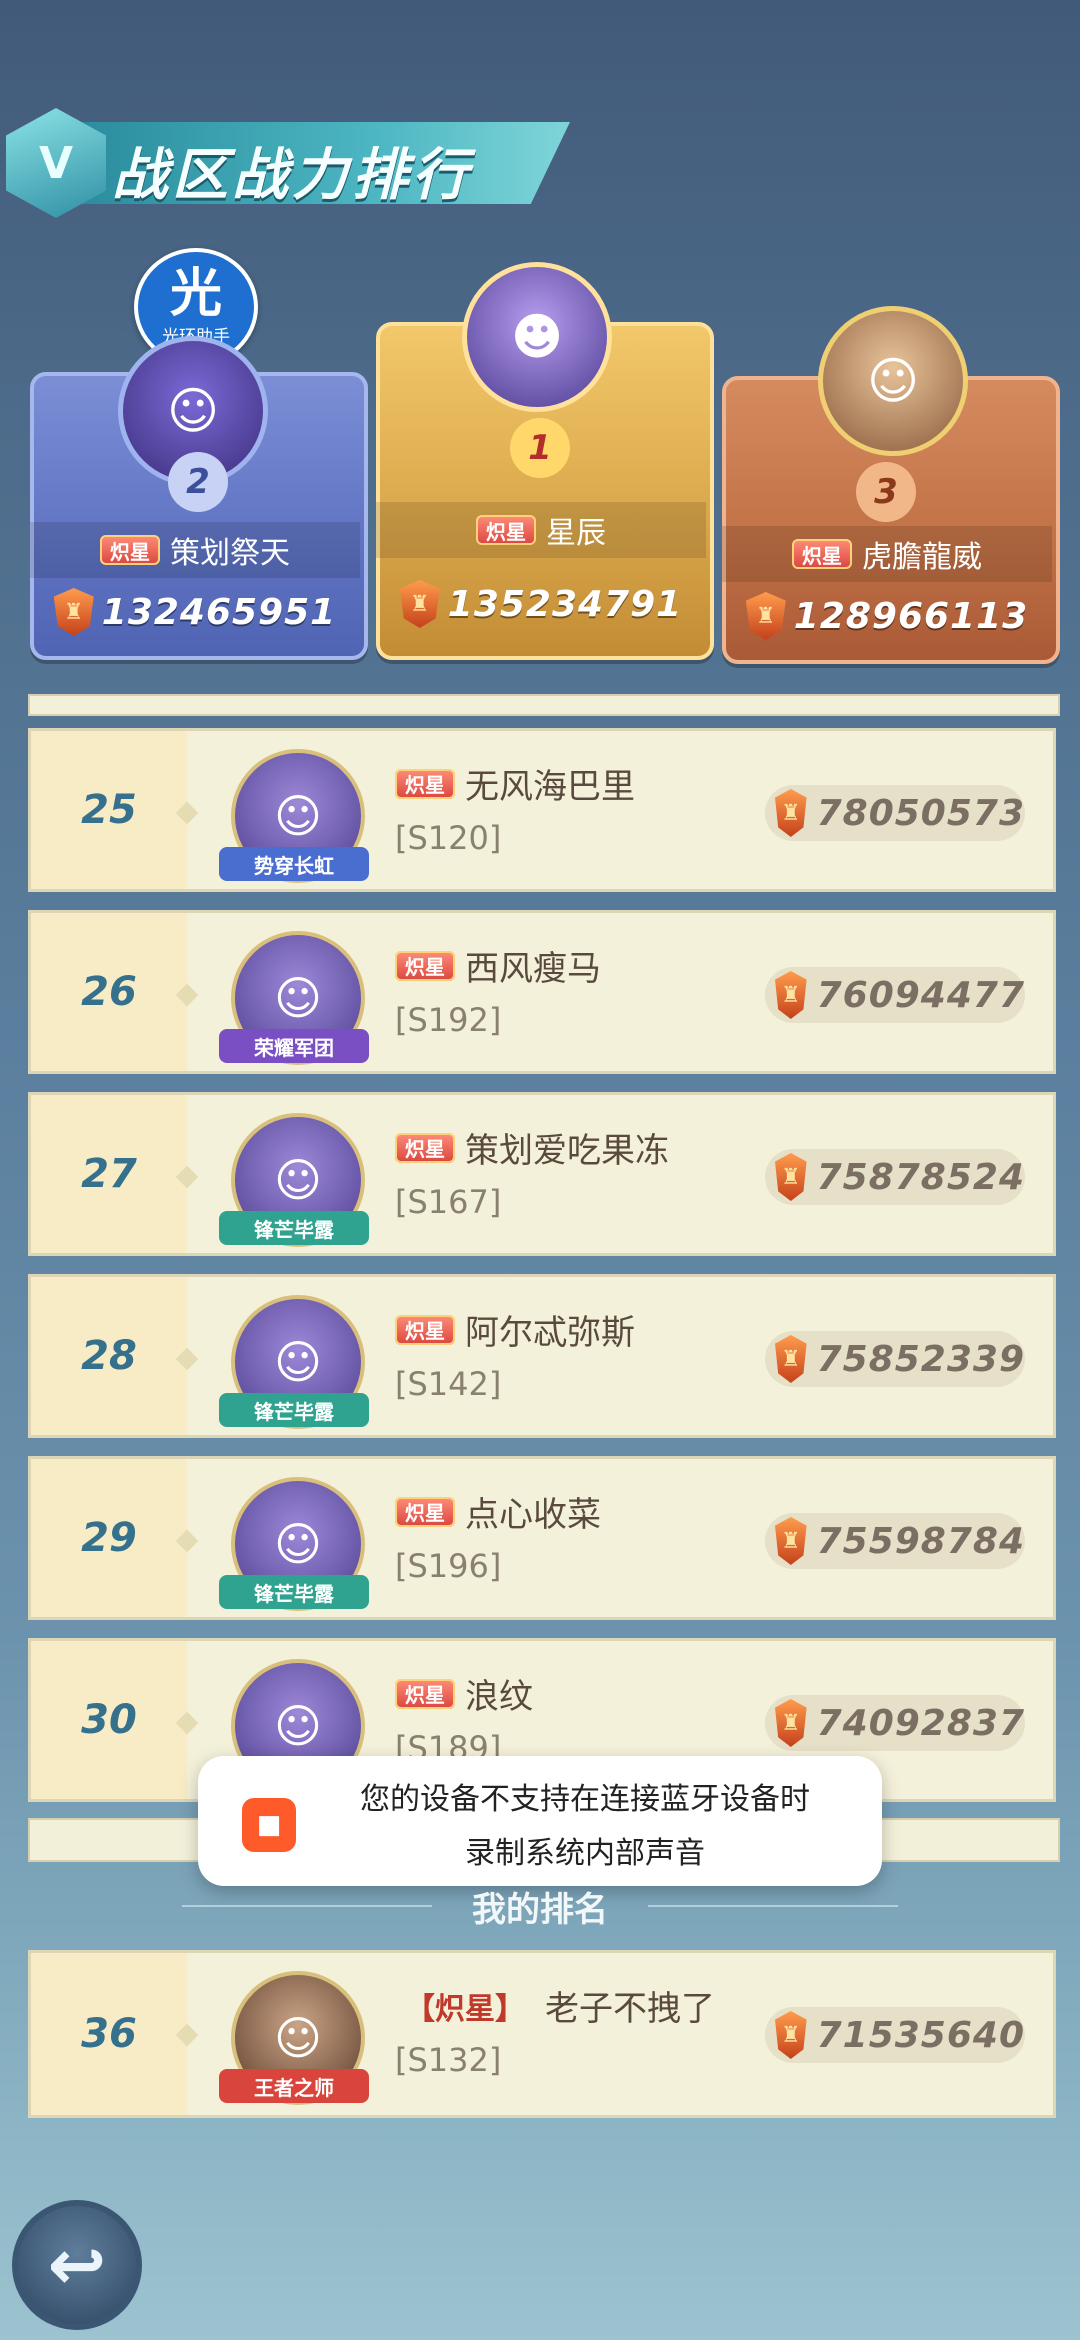 This screenshot has width=1080, height=2340. I want to click on player-name: 阿尔忒弥斯, so click(550, 1333).